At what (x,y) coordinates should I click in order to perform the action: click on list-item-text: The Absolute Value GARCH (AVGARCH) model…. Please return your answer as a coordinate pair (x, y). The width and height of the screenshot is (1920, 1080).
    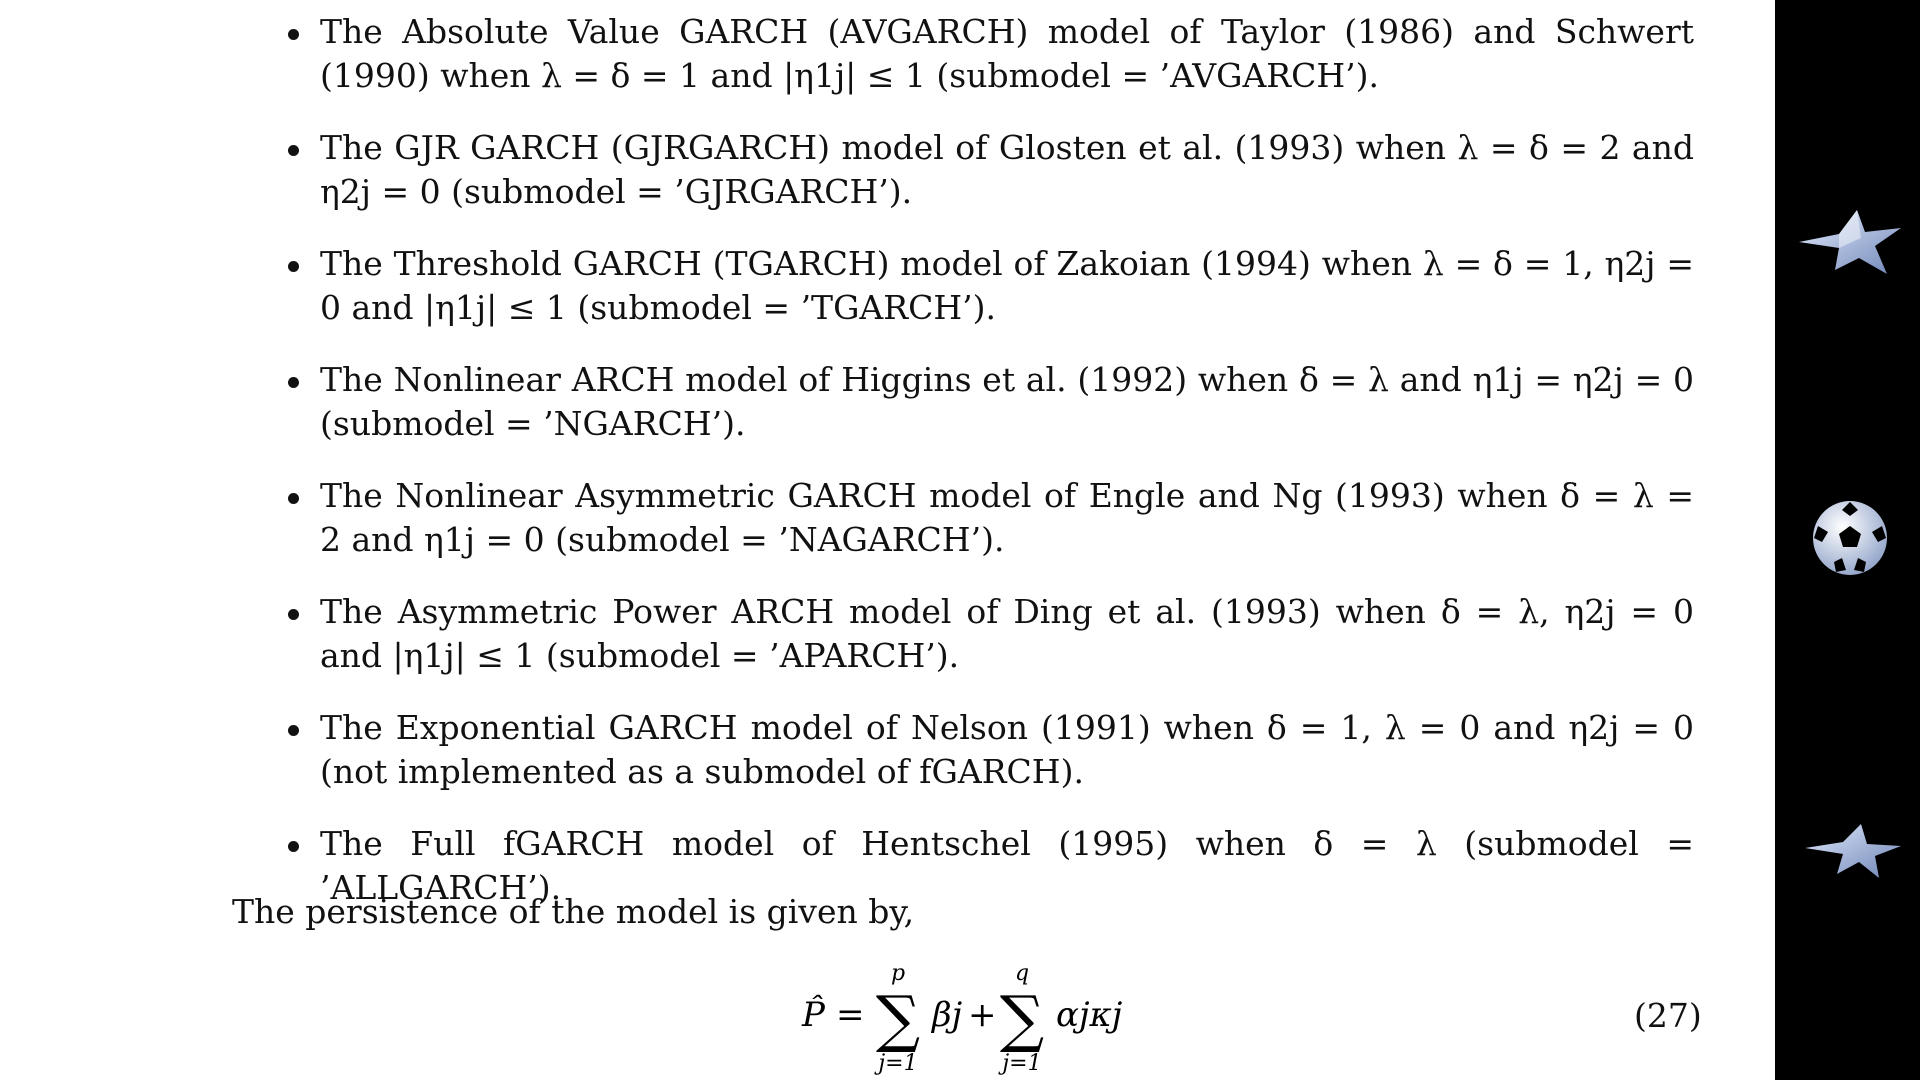
    Looking at the image, I should click on (1007, 53).